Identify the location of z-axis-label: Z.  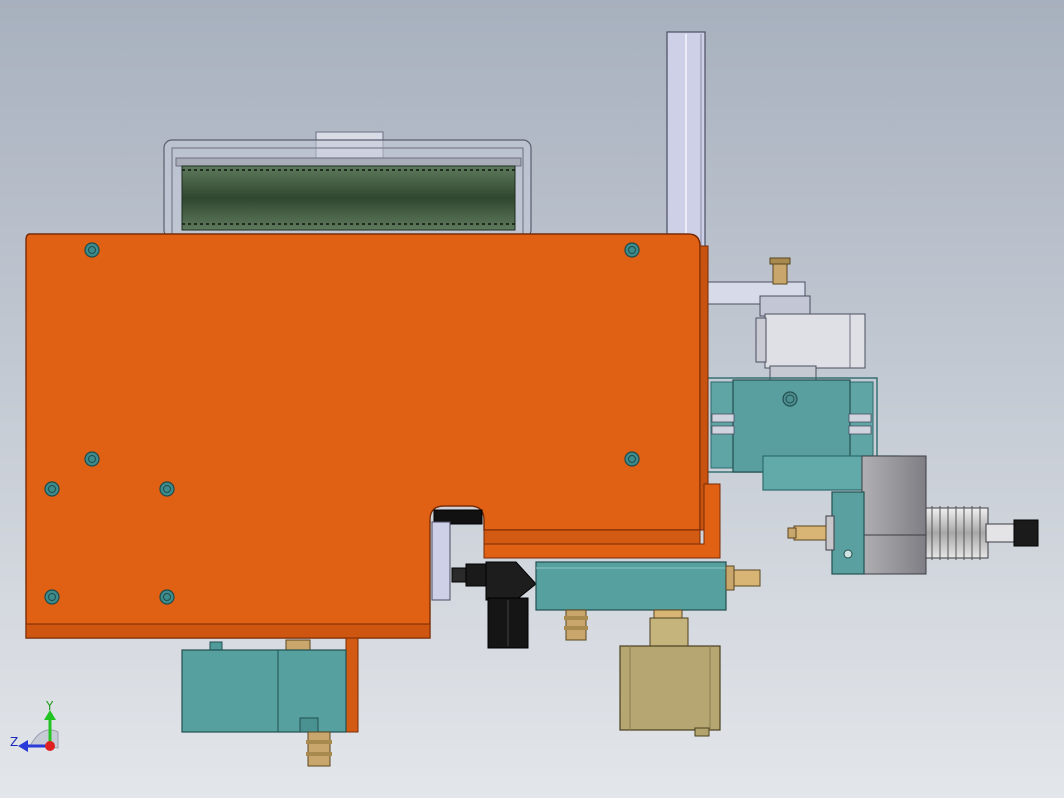
(14, 742).